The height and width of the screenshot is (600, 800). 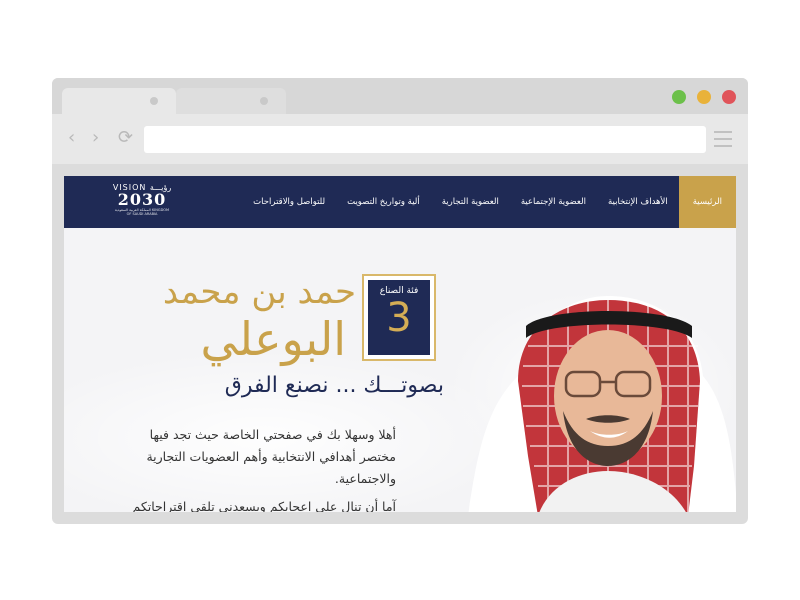 What do you see at coordinates (470, 202) in the screenshot?
I see `menu-item-commercial-membership: العضوية التجارية` at bounding box center [470, 202].